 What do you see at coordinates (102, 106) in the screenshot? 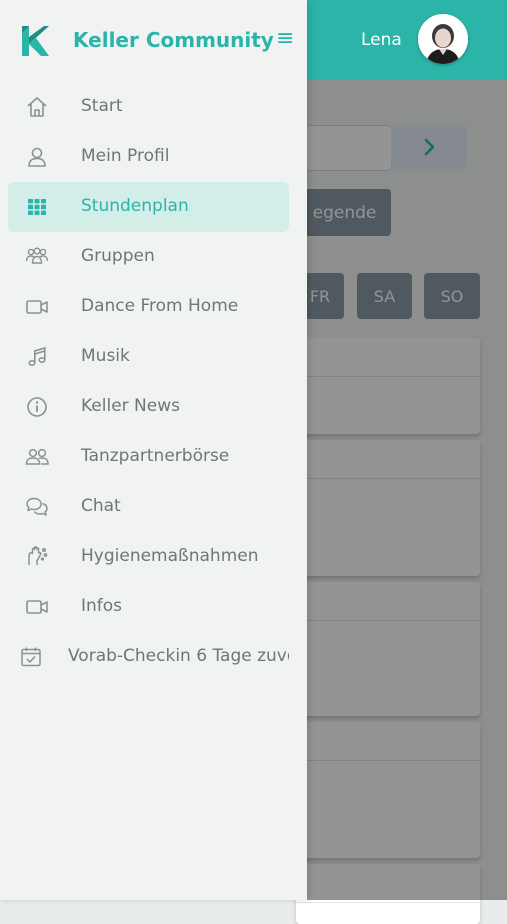
I see `nav-item-label: Start` at bounding box center [102, 106].